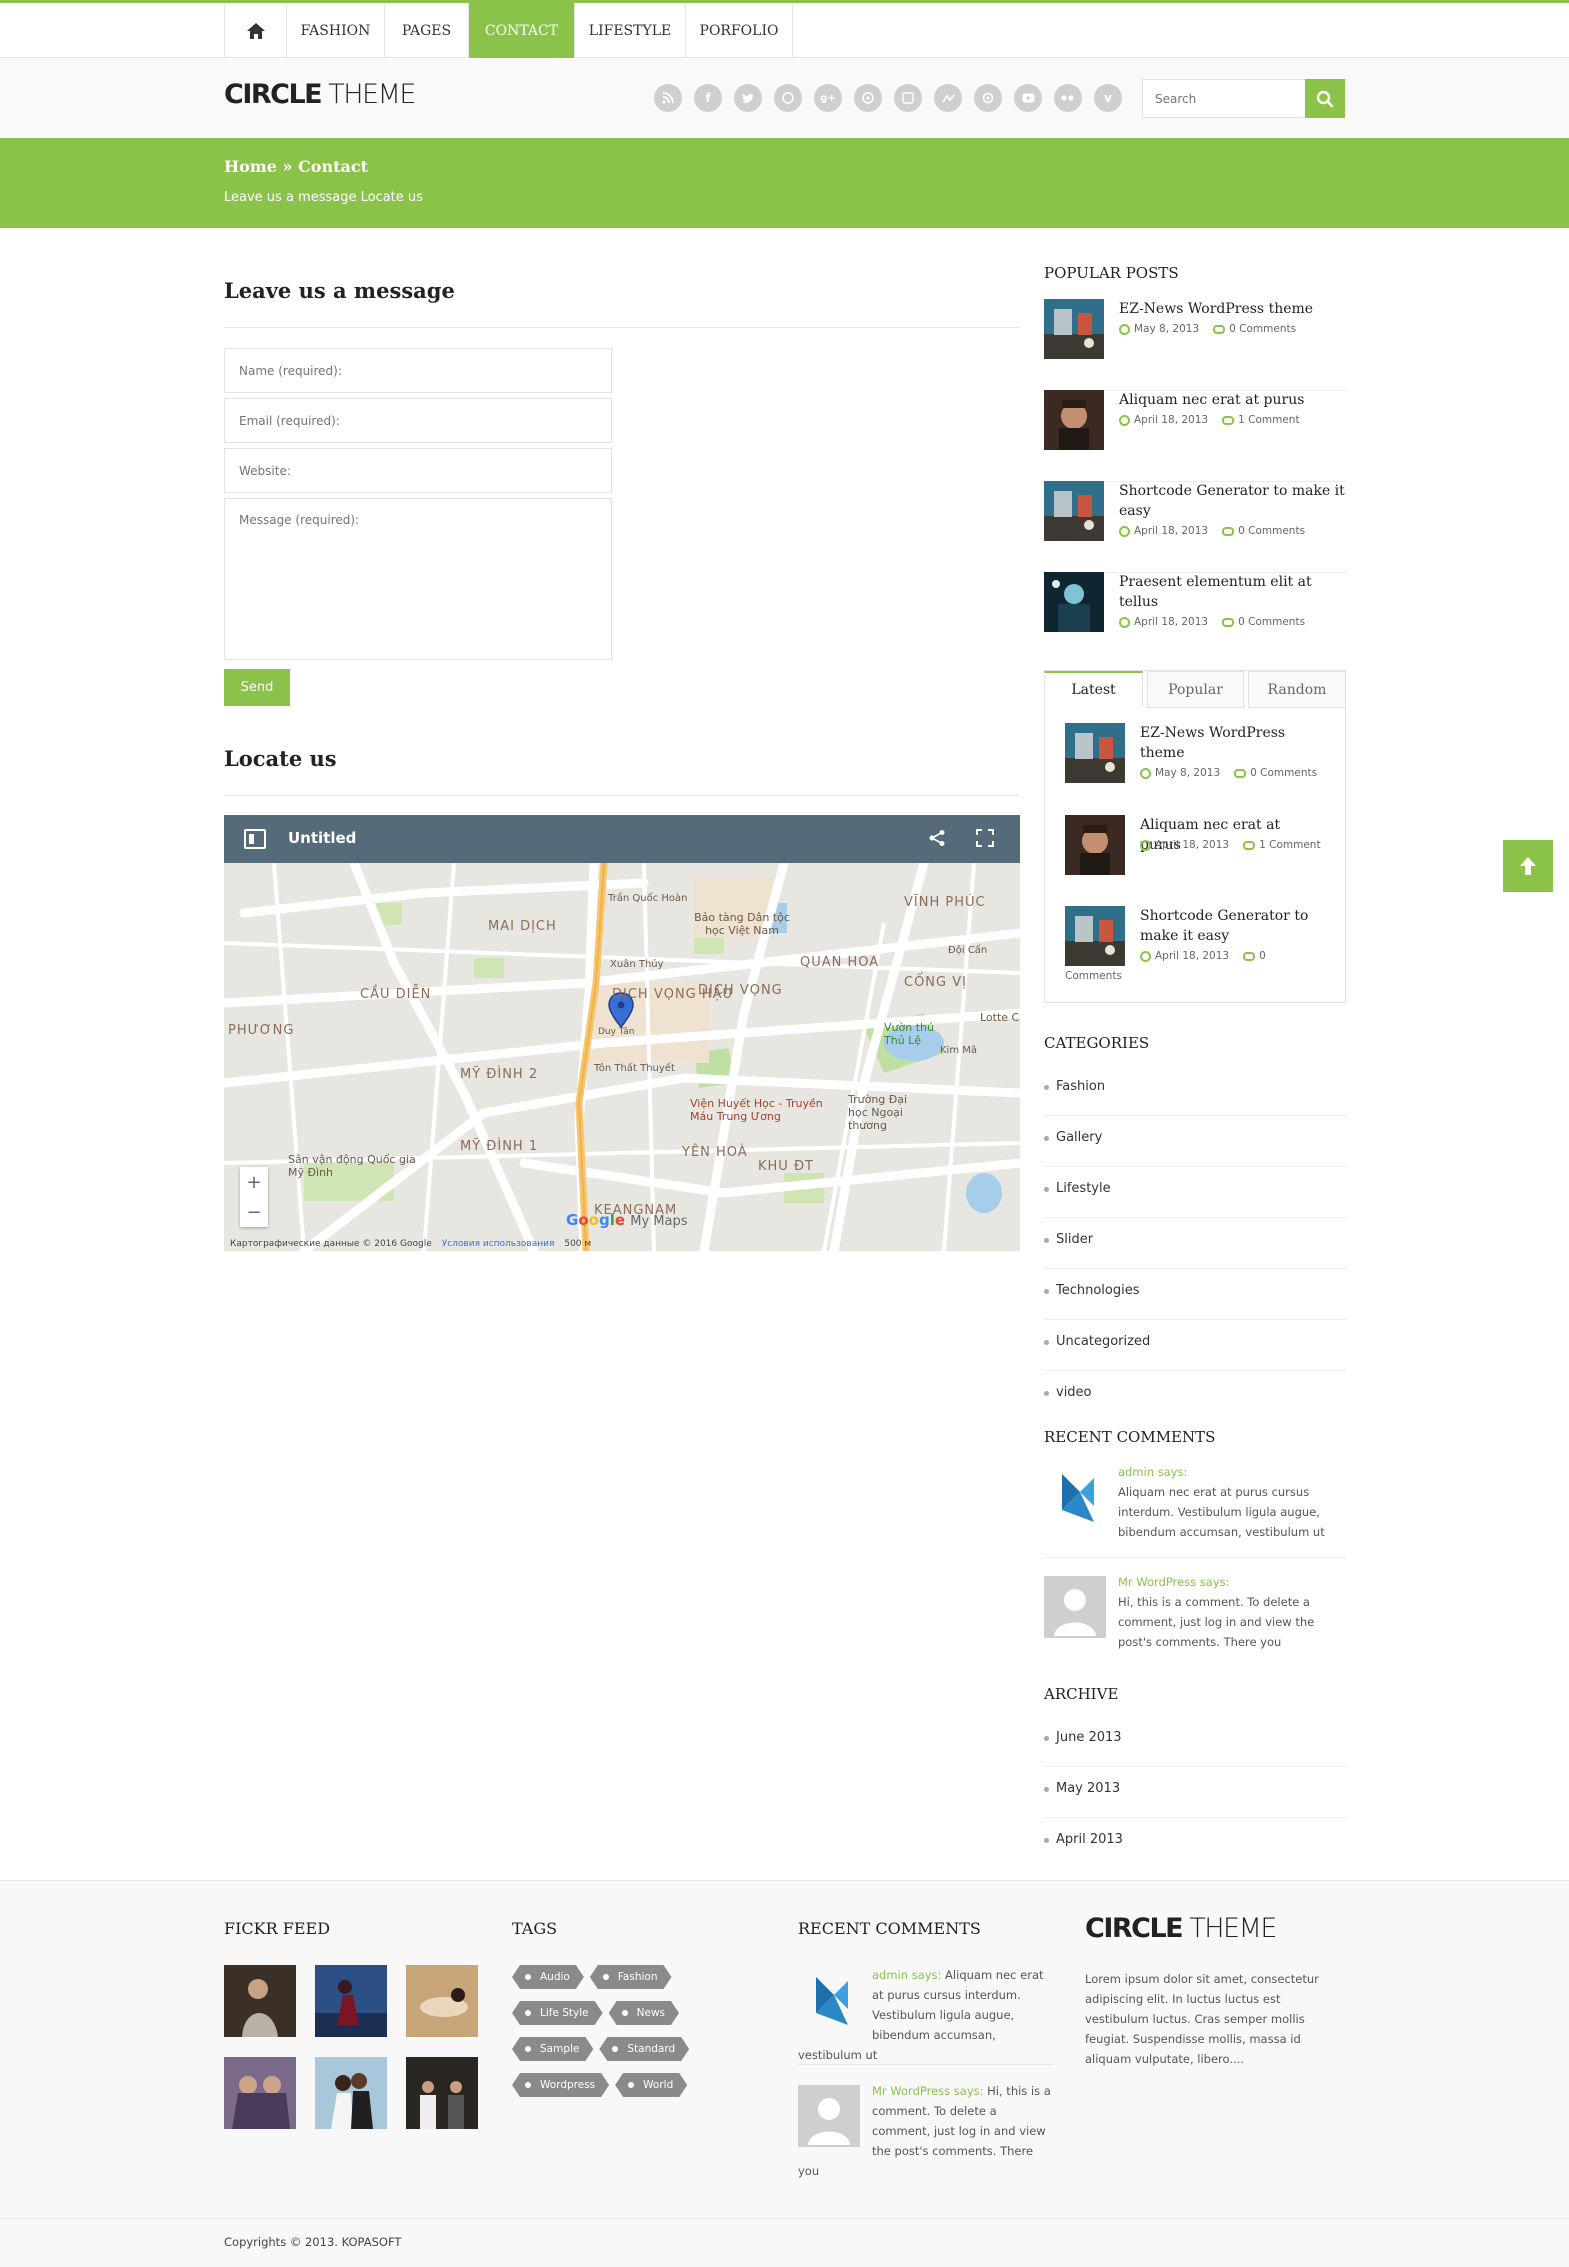  Describe the element at coordinates (280, 758) in the screenshot. I see `map-section-title: Locate us` at that location.